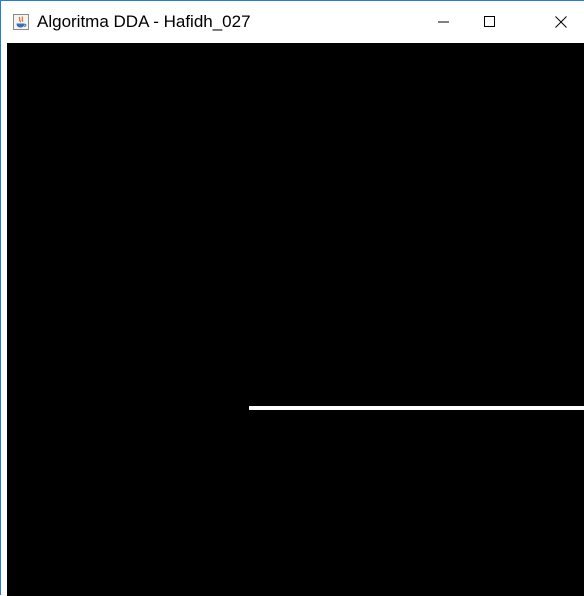  I want to click on close-button, so click(561, 22).